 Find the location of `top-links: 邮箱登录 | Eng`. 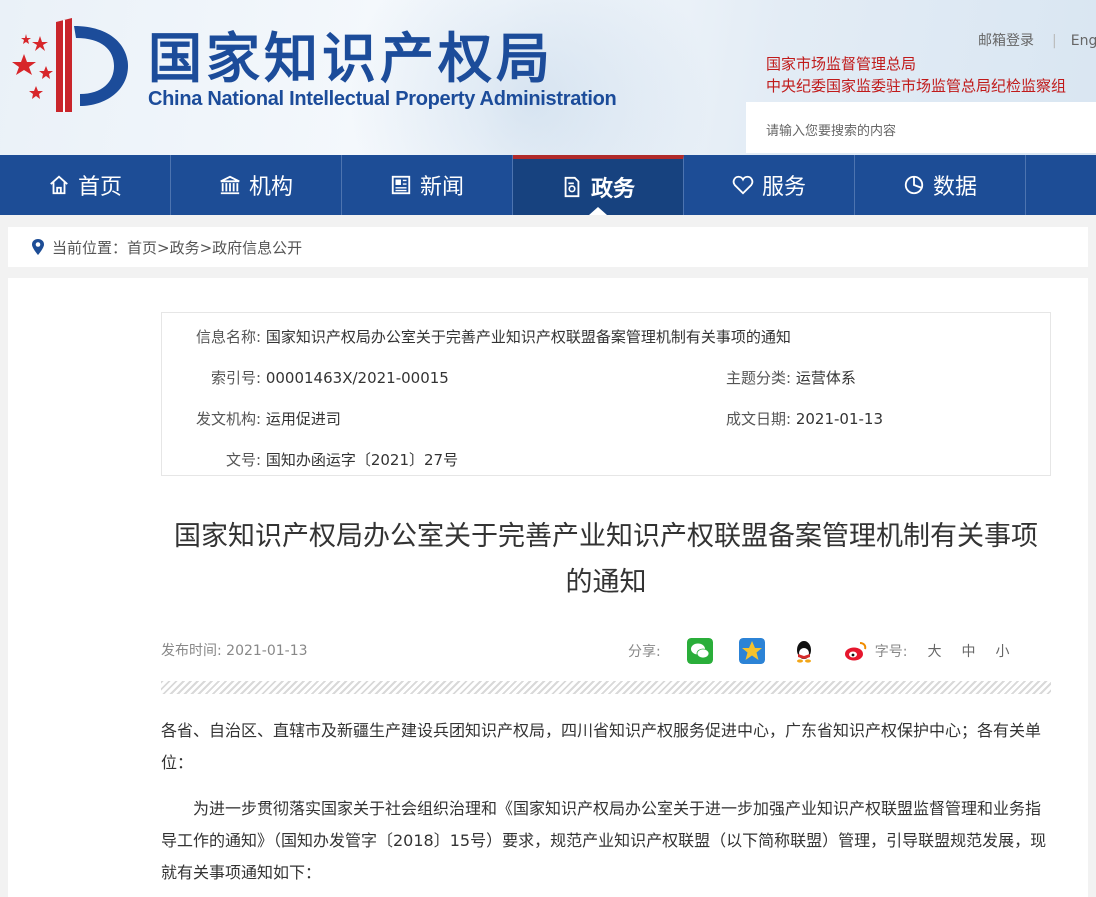

top-links: 邮箱登录 | Eng is located at coordinates (1037, 40).